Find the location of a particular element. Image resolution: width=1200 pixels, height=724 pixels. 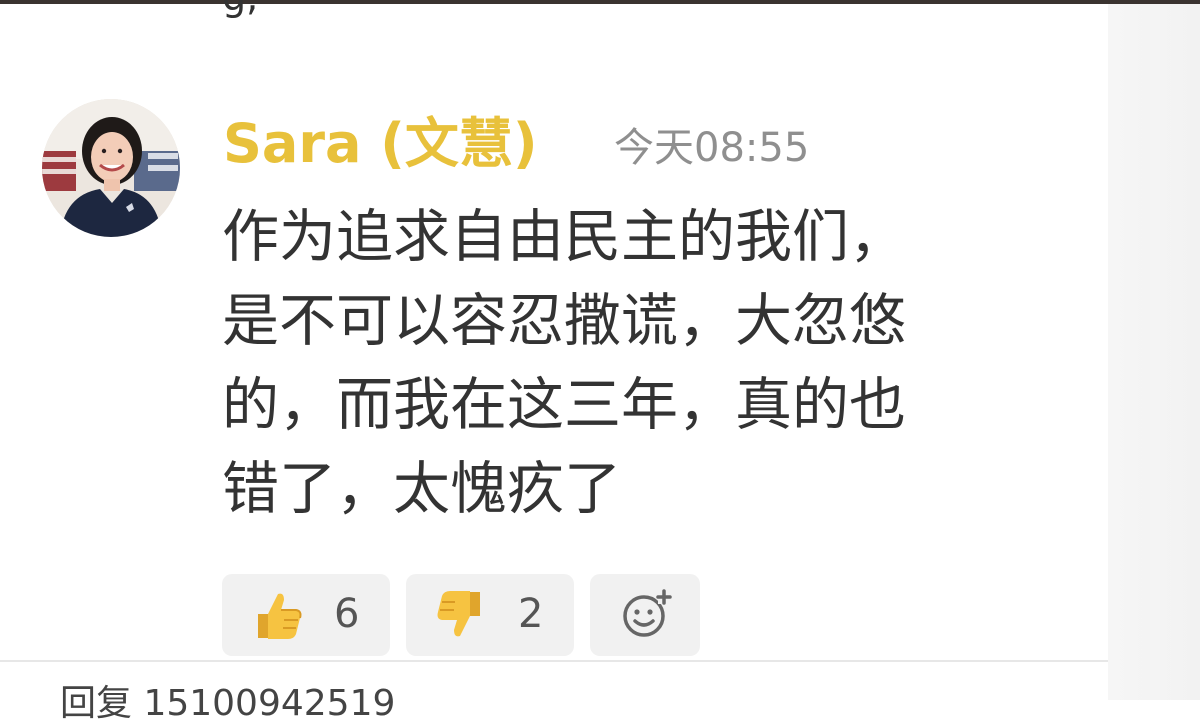

like-button: 6 is located at coordinates (306, 615).